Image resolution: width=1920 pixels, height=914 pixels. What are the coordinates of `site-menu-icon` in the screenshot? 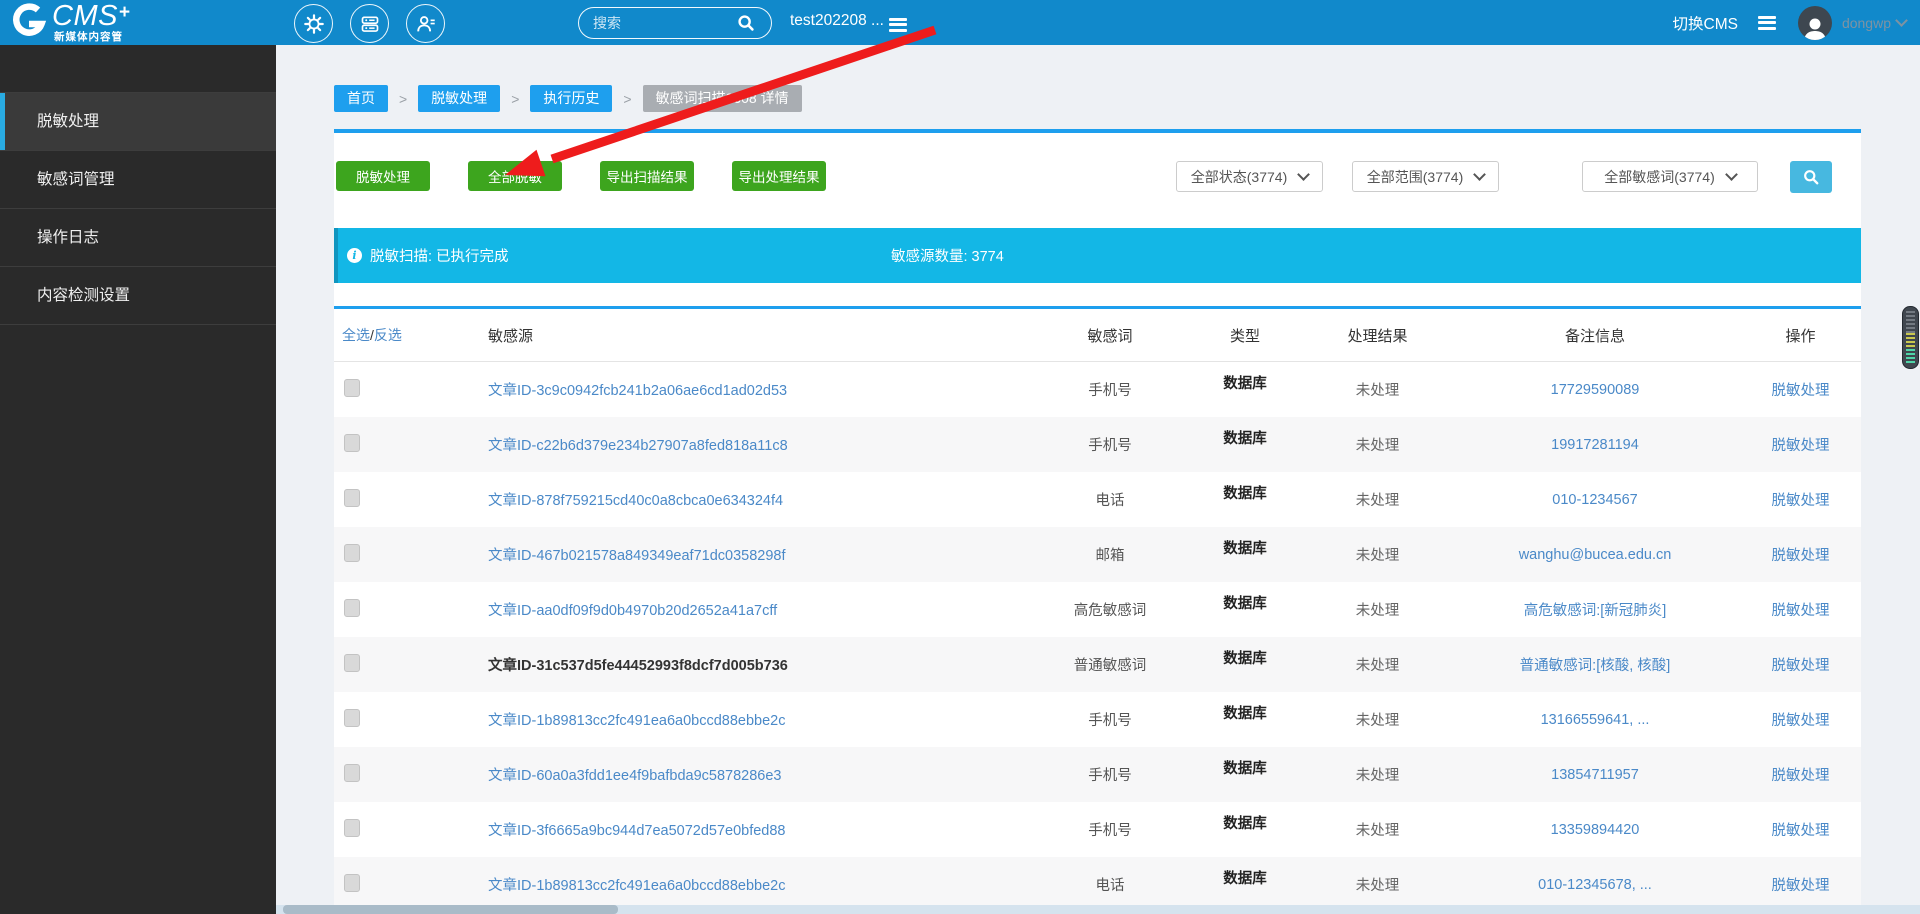 It's located at (898, 24).